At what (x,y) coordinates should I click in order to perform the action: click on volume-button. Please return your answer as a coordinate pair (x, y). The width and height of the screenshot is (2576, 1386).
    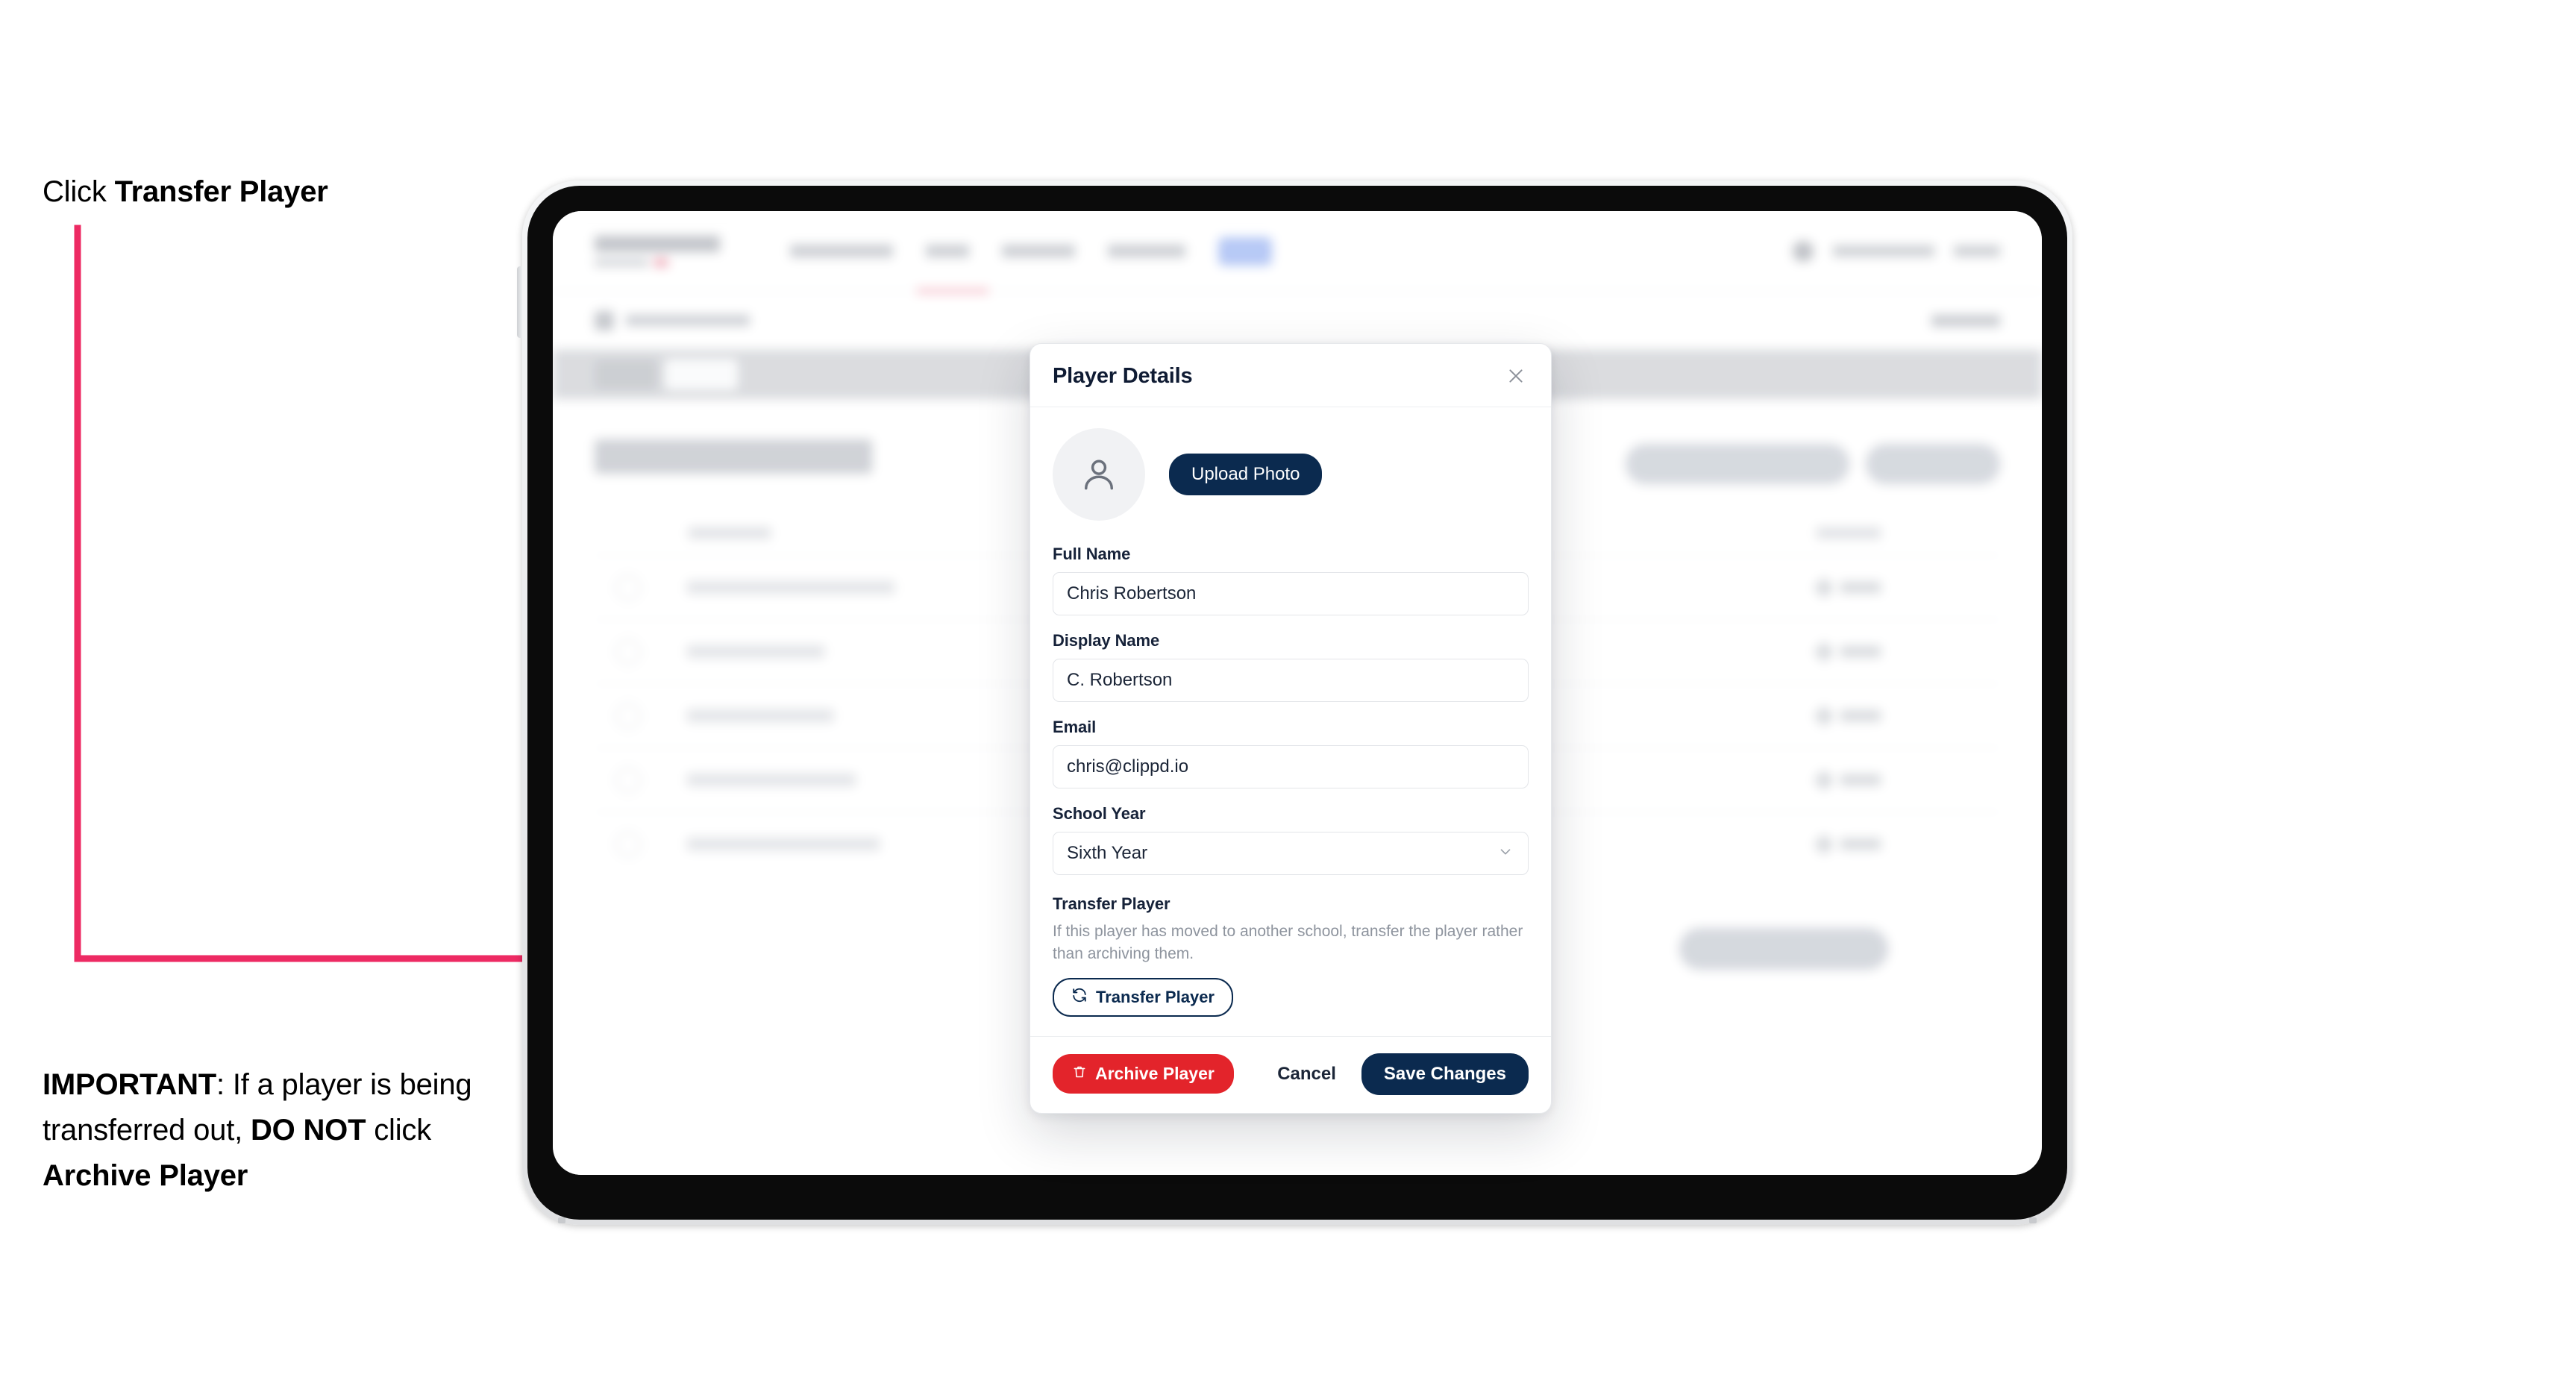
    Looking at the image, I should click on (519, 302).